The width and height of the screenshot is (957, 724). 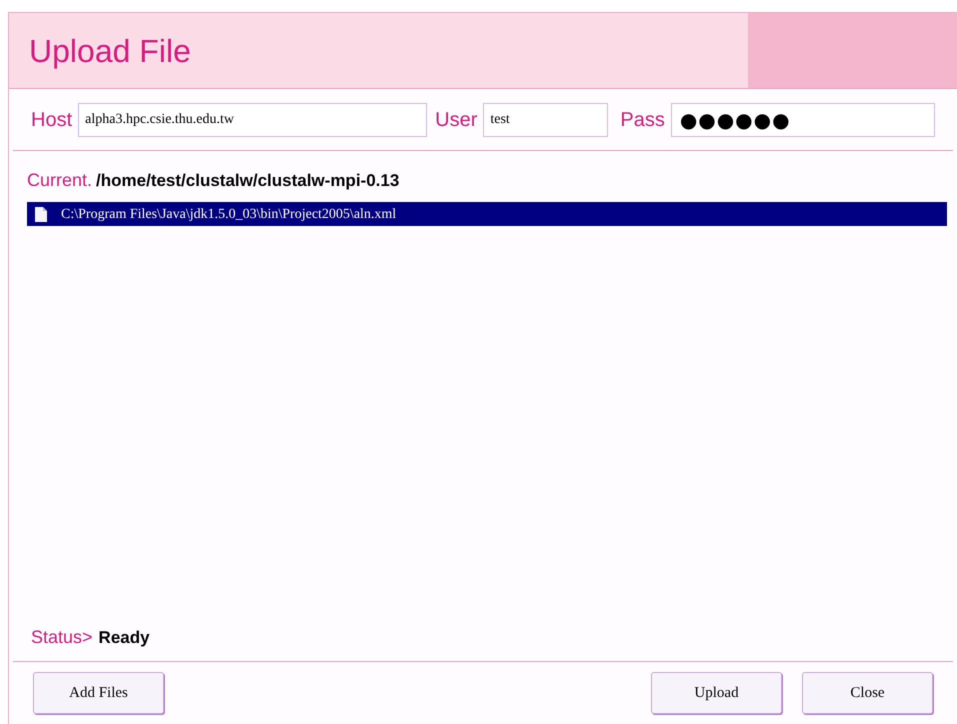 What do you see at coordinates (456, 120) in the screenshot?
I see `user-label: User` at bounding box center [456, 120].